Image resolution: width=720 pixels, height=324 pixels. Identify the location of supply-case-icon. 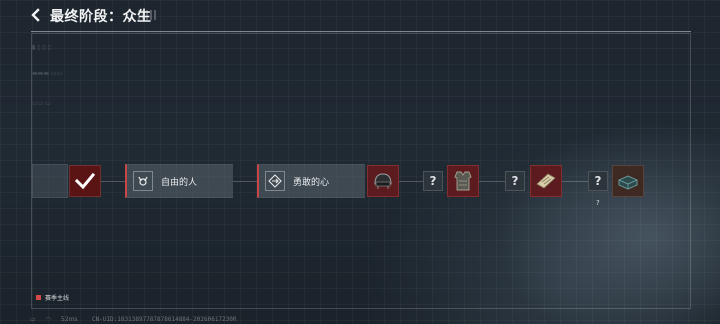
(628, 182).